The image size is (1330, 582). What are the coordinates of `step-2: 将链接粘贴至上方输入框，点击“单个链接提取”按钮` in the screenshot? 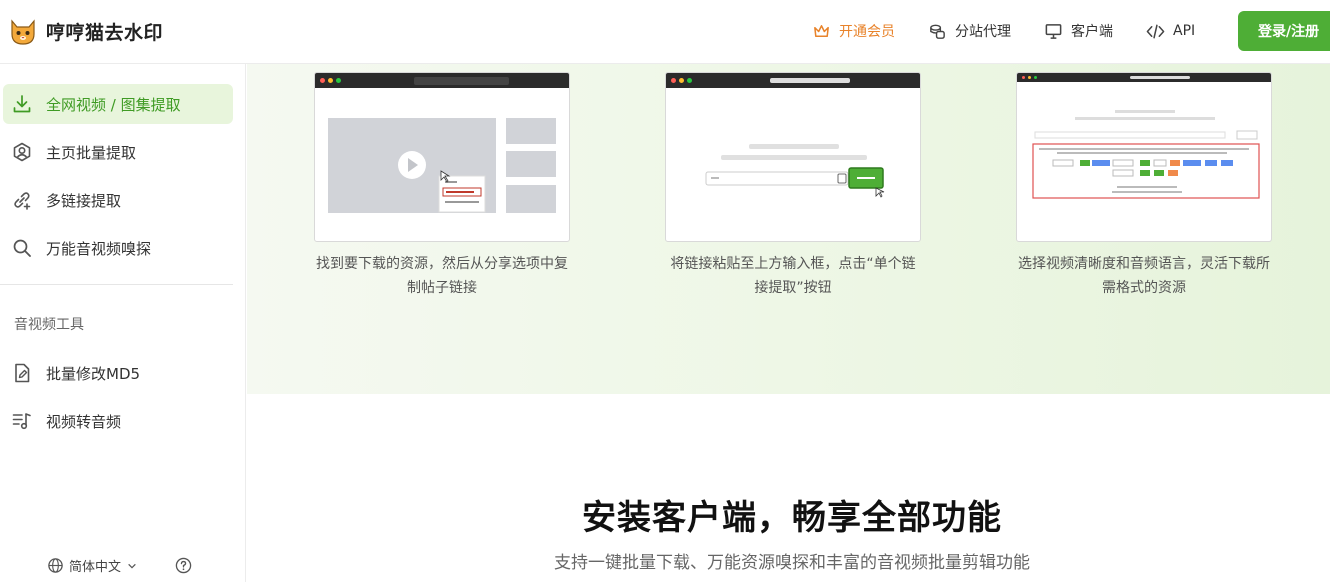 It's located at (793, 186).